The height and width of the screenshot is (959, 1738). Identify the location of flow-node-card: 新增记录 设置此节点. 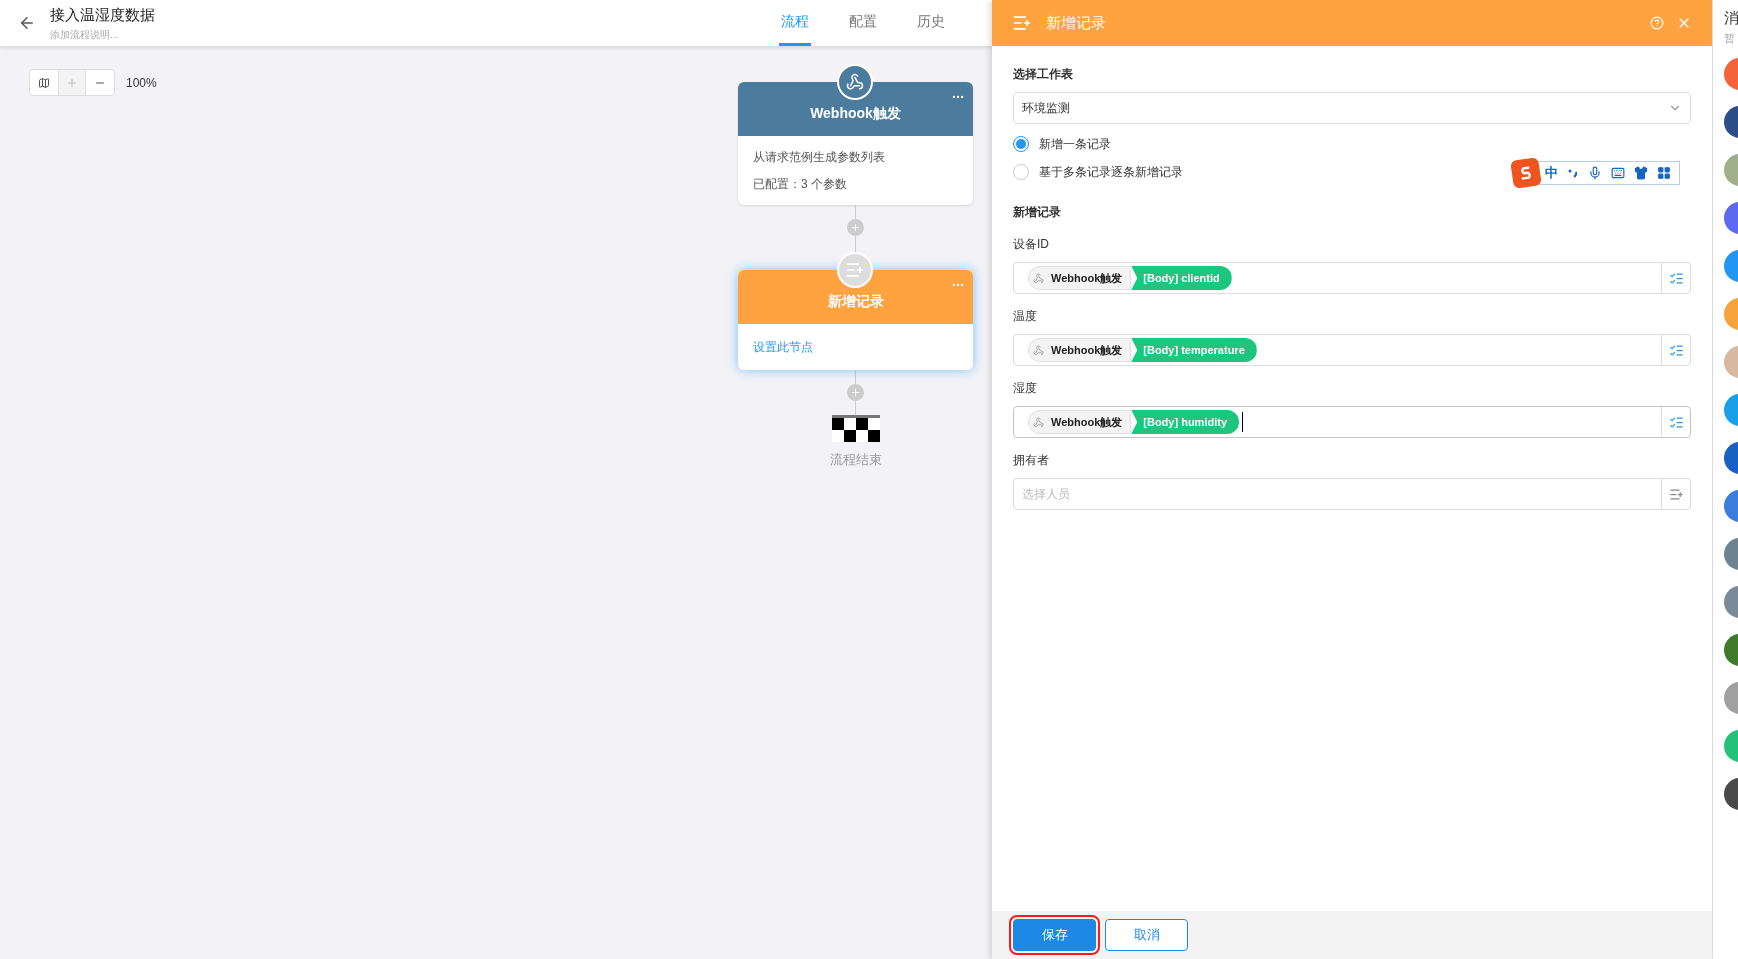
(855, 320).